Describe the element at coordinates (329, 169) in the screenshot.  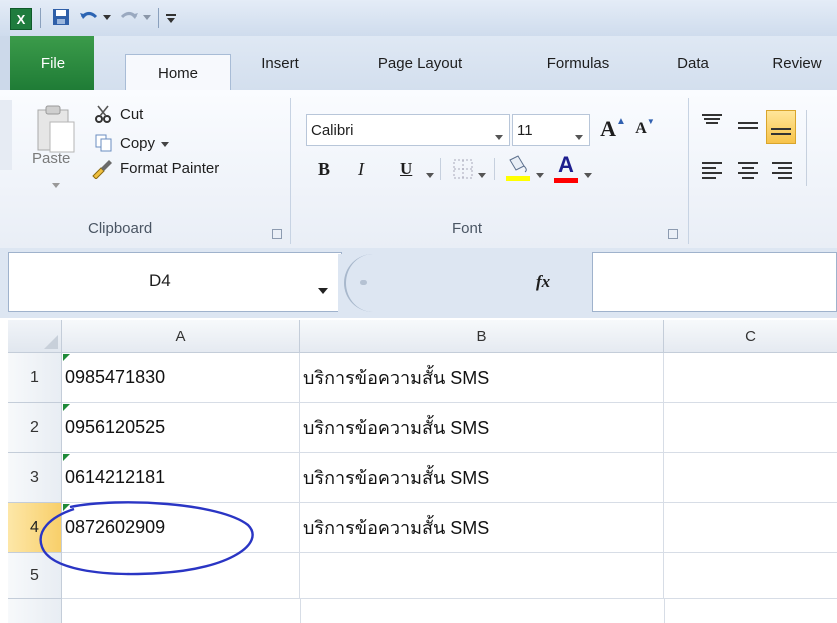
I see `bold-button: B` at that location.